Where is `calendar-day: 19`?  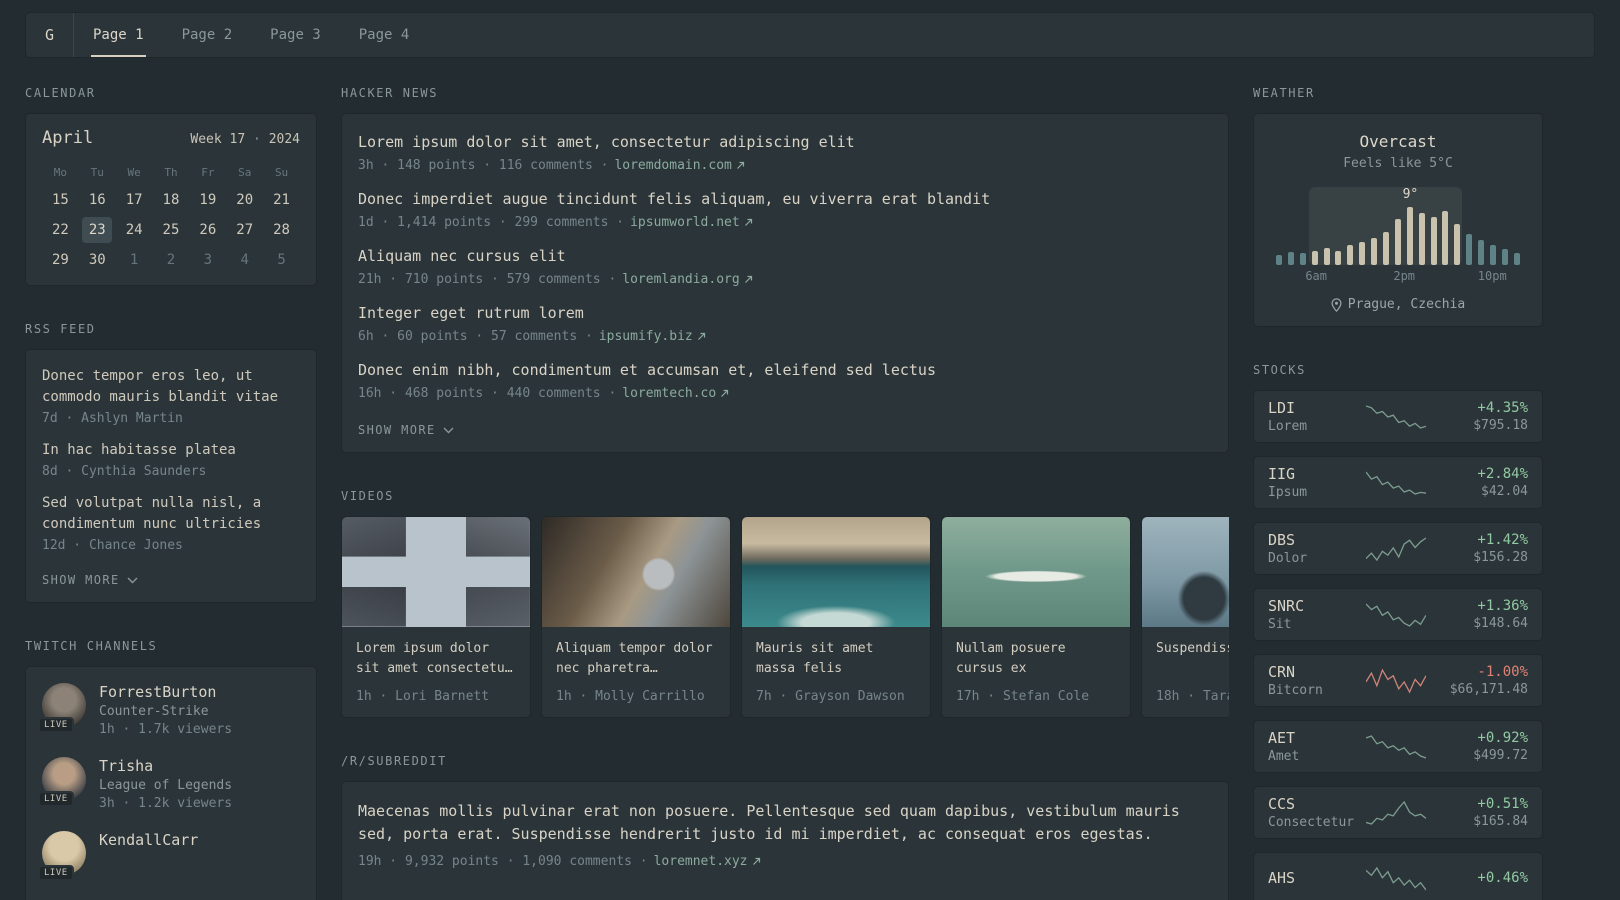
calendar-day: 19 is located at coordinates (208, 200).